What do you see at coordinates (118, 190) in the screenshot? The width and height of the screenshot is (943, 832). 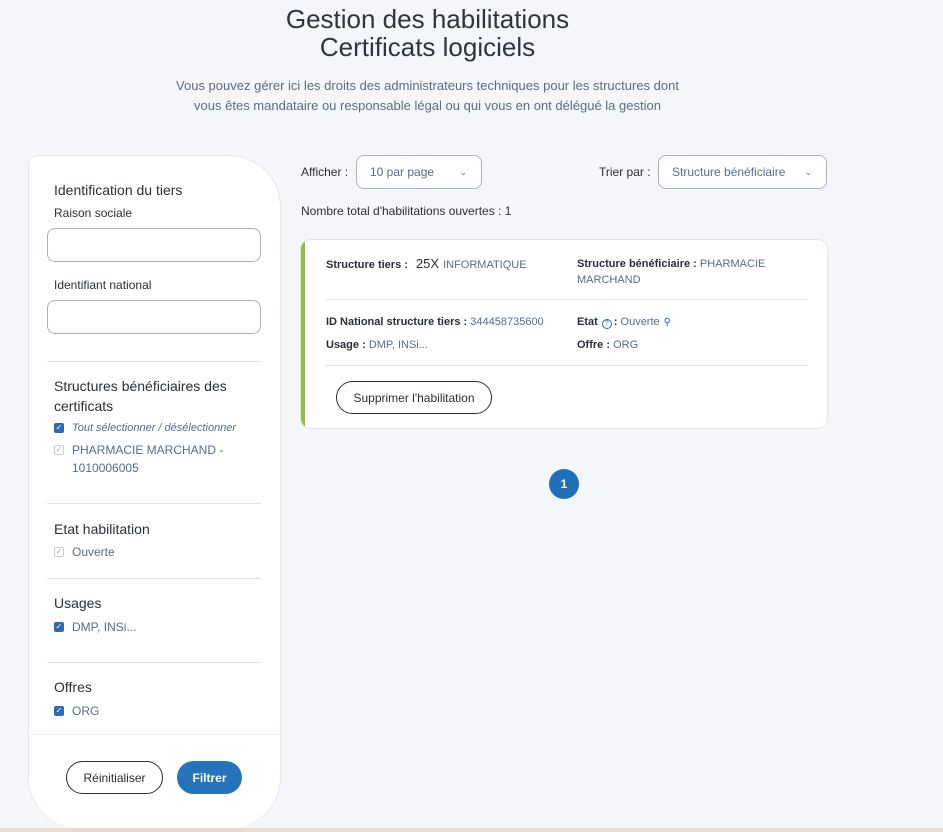 I see `identification-title: Identification du tiers` at bounding box center [118, 190].